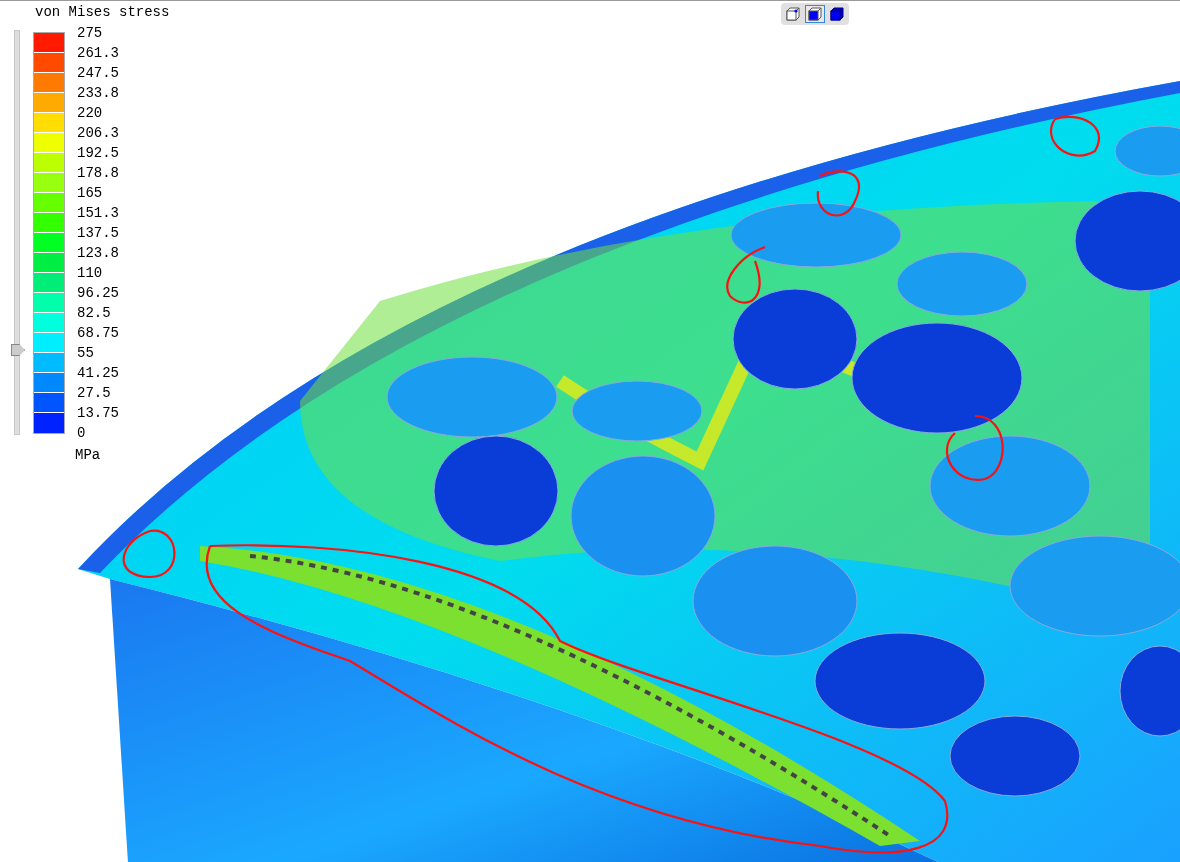 The width and height of the screenshot is (1180, 862). Describe the element at coordinates (98, 333) in the screenshot. I see `legend-value: 68.75` at that location.